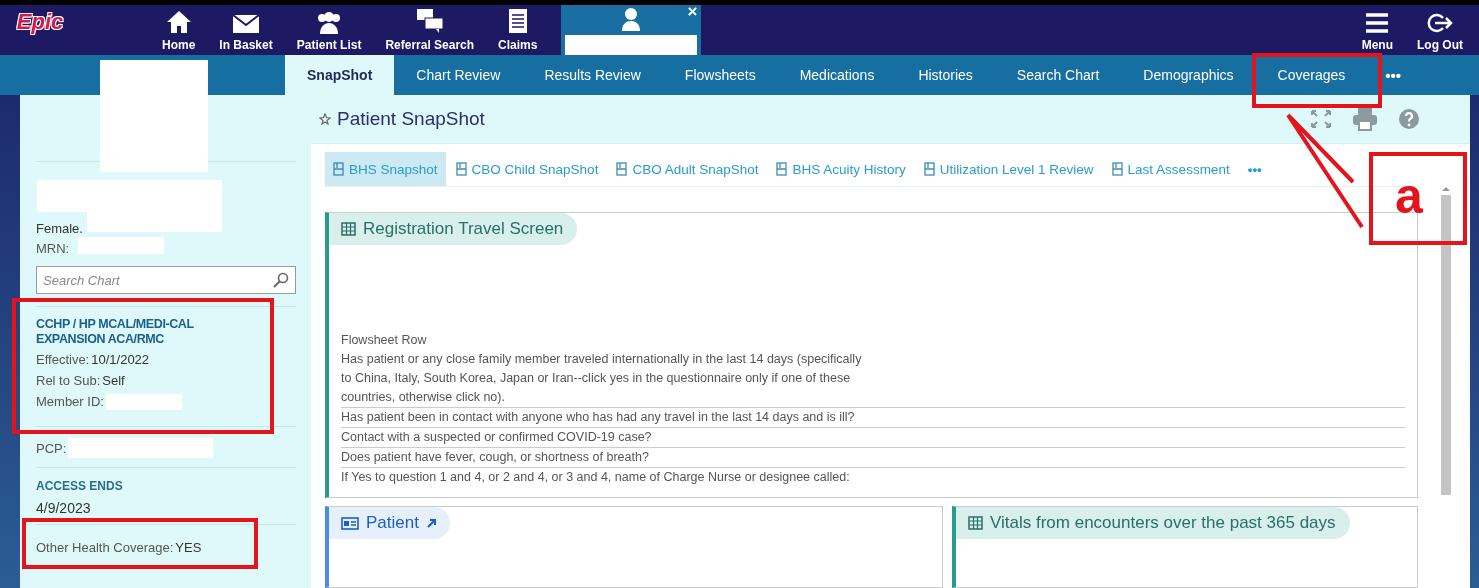 The image size is (1479, 588). I want to click on table-row: Does patient have fever, cough, or shortness of breath?, so click(873, 457).